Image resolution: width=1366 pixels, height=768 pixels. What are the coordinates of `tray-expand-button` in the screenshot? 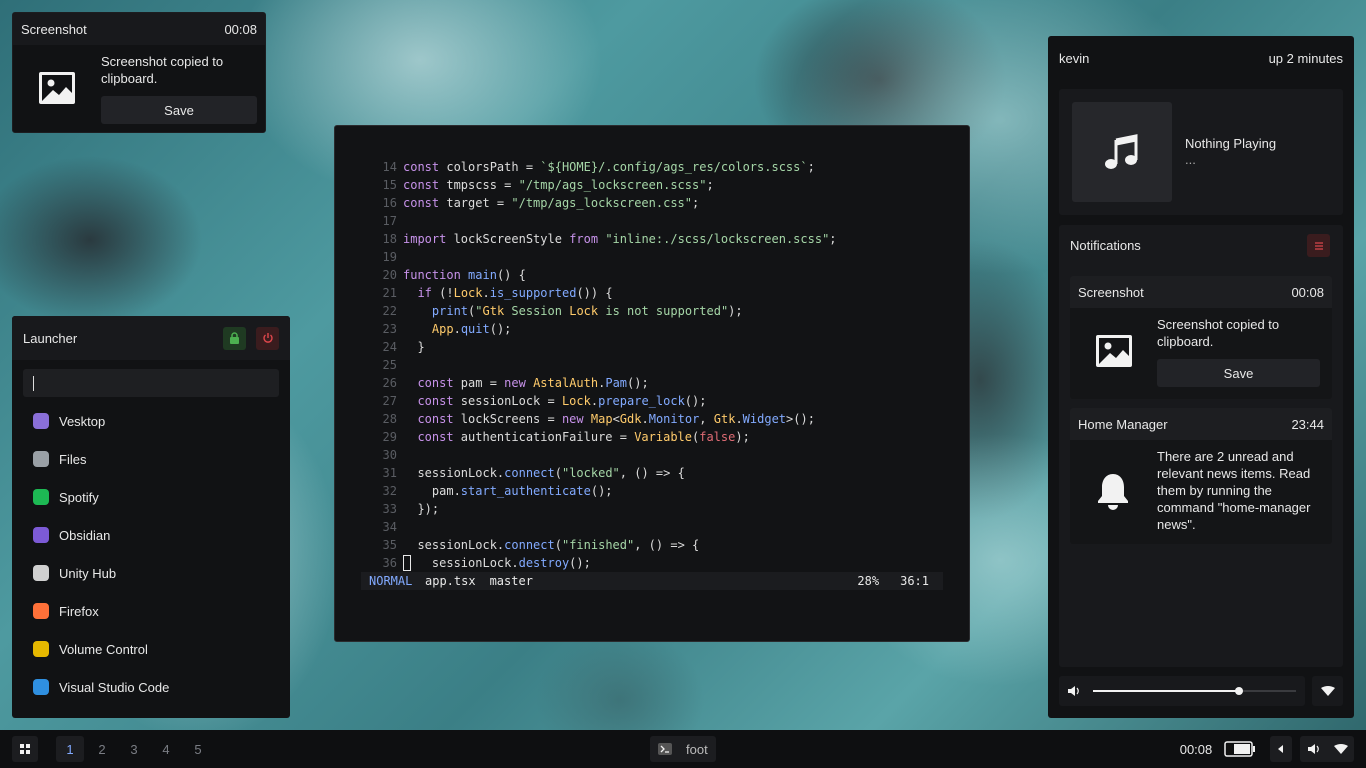 It's located at (1281, 749).